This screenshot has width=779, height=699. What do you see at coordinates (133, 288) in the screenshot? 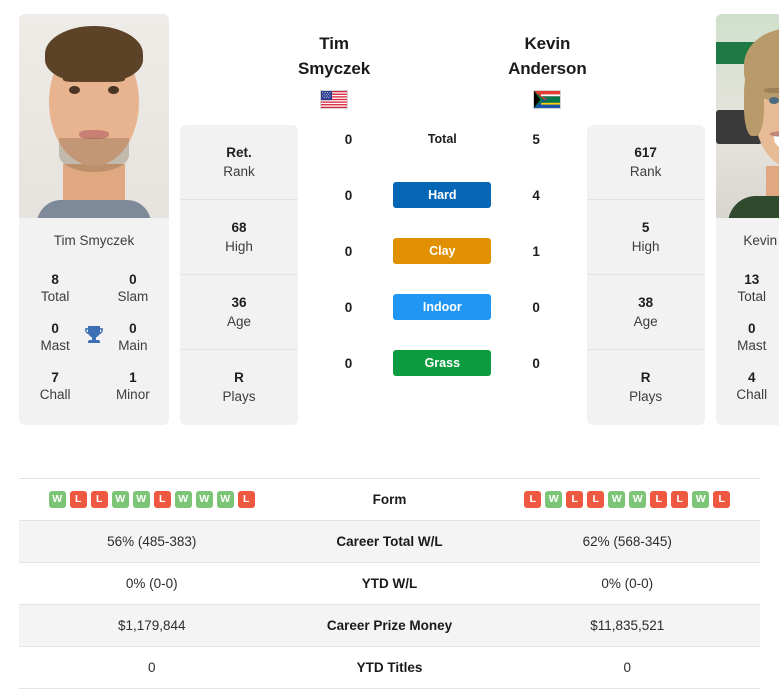
I see `left-titles-slam: 0 Slam` at bounding box center [133, 288].